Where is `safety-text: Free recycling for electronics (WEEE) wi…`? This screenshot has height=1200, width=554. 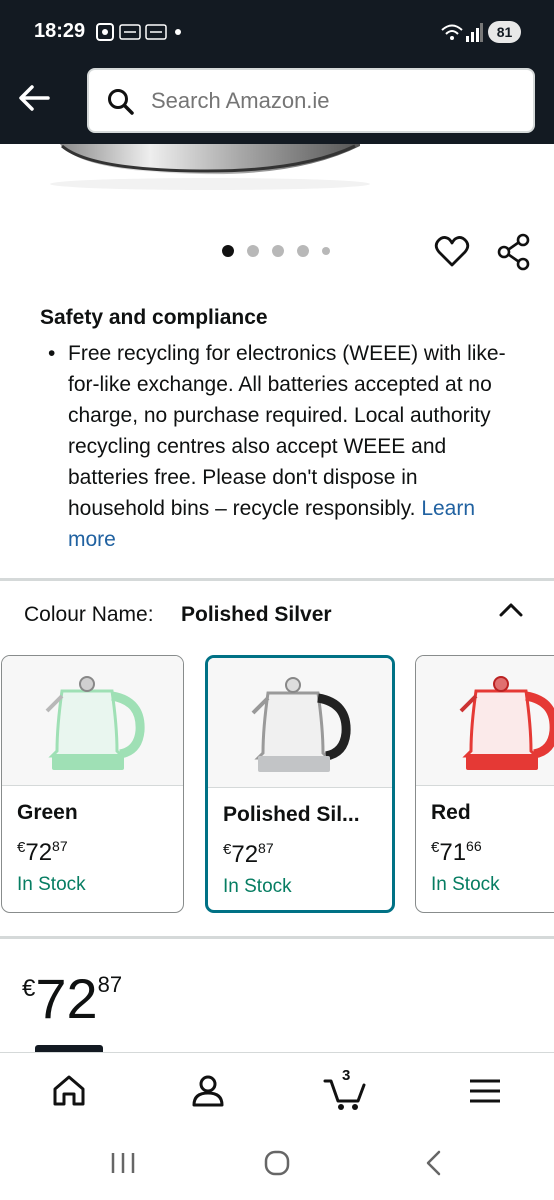
safety-text: Free recycling for electronics (WEEE) wi… is located at coordinates (293, 446).